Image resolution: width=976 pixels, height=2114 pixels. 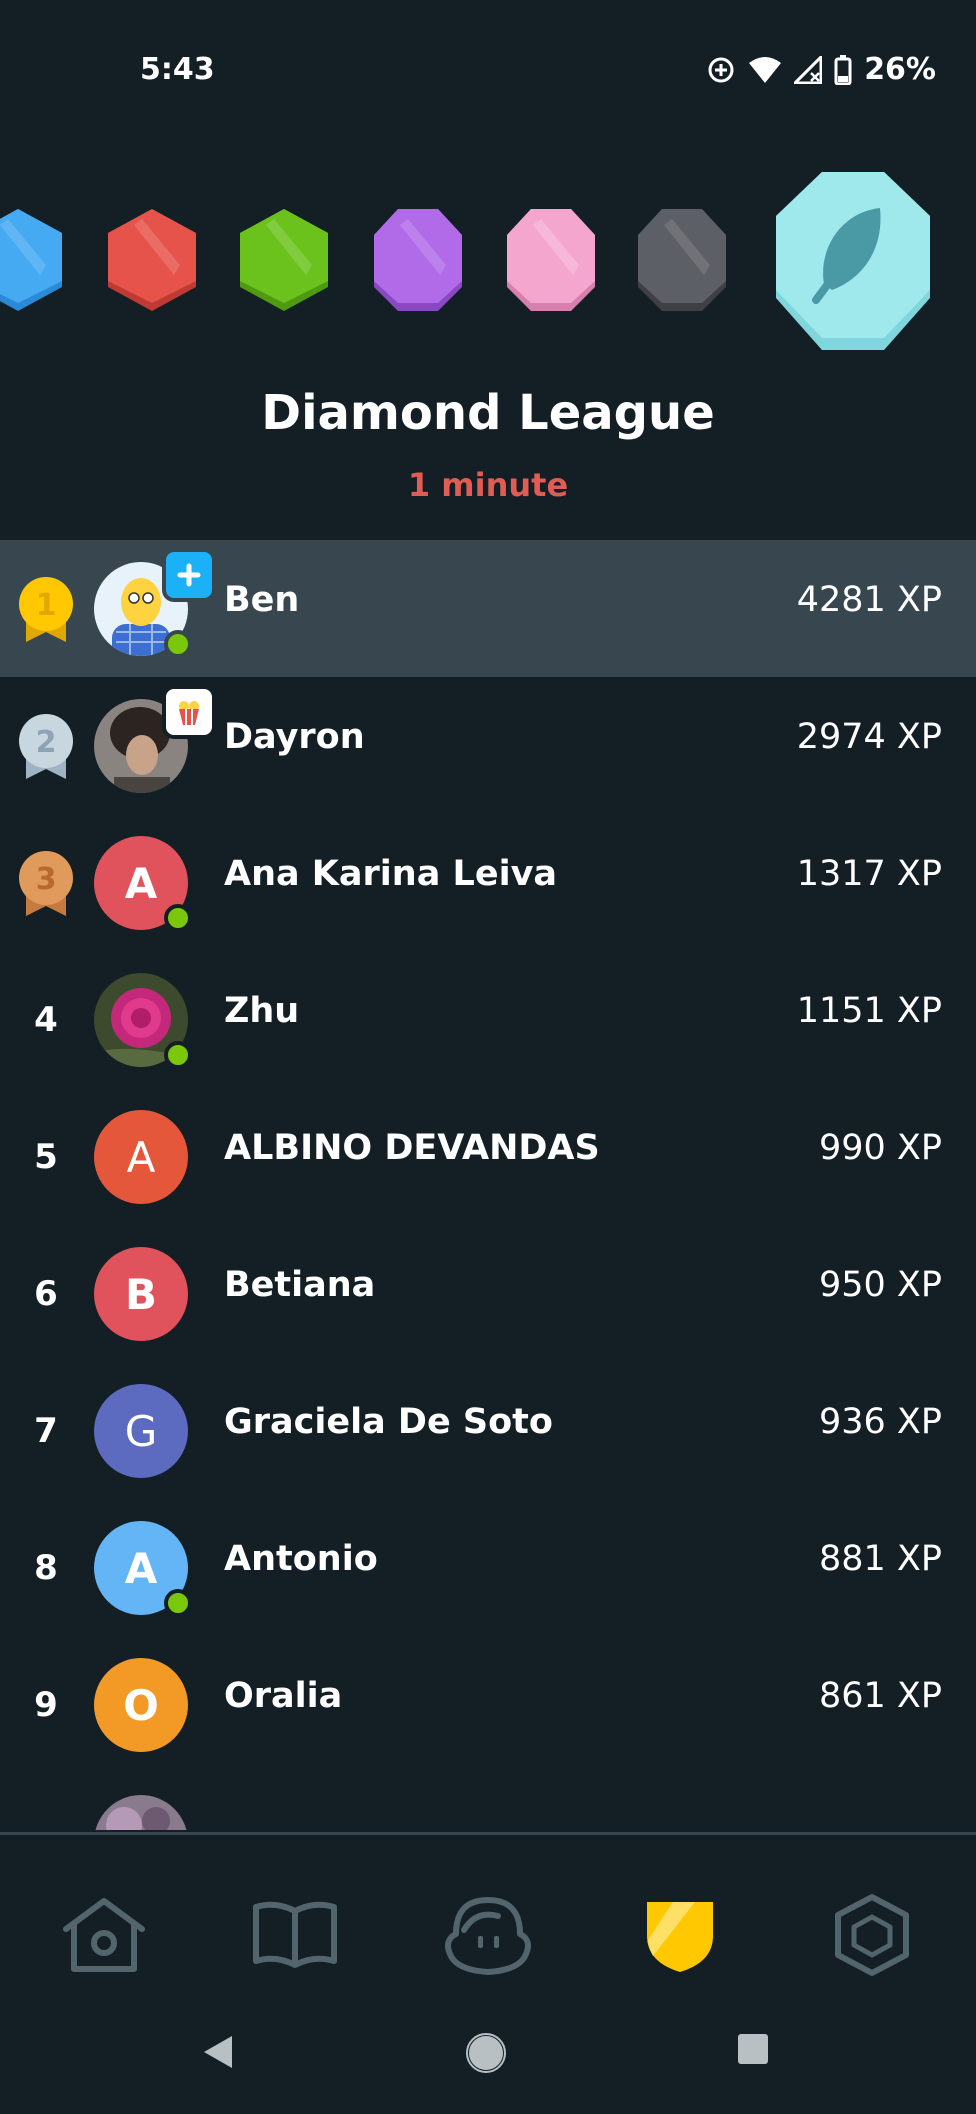 I want to click on user-xp: 861 XP, so click(x=880, y=1696).